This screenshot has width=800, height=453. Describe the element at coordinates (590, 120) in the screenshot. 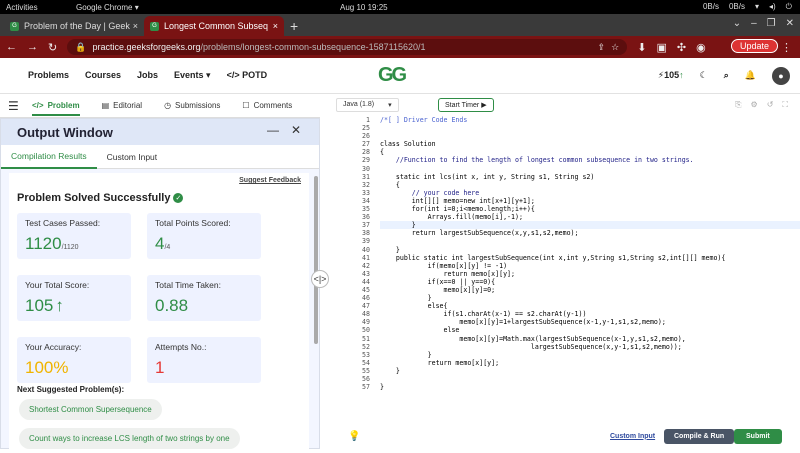

I see `code-line: /*[ ] Driver Code Ends` at that location.